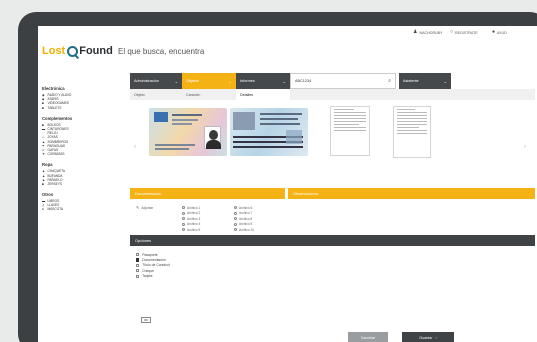 The width and height of the screenshot is (537, 342). I want to click on tablet-icon: ■, so click(43, 107).